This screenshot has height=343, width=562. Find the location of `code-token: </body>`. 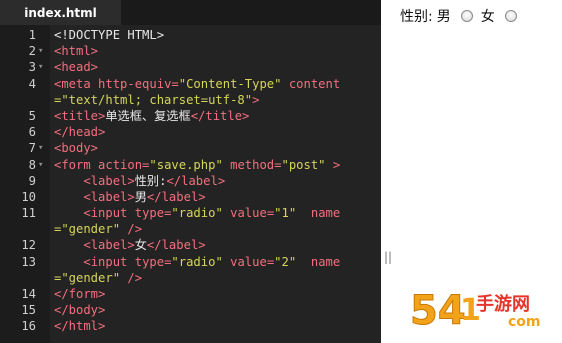

code-token: </body> is located at coordinates (80, 310).